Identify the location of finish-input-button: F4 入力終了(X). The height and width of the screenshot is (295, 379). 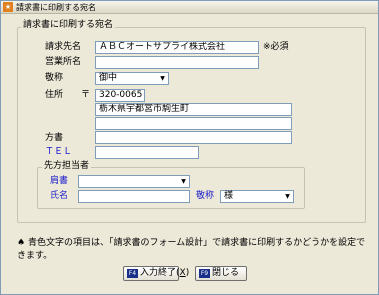
(156, 273).